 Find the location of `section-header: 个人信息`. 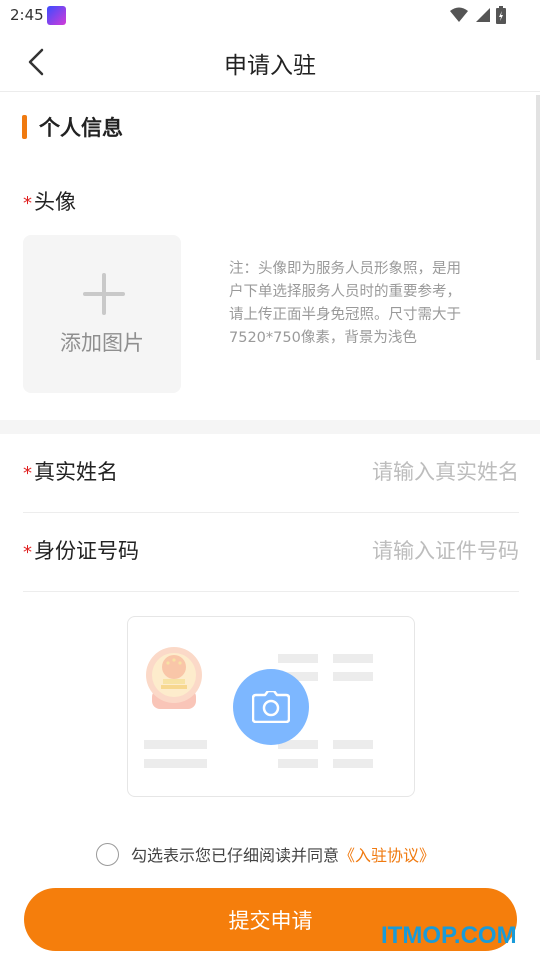

section-header: 个人信息 is located at coordinates (72, 127).